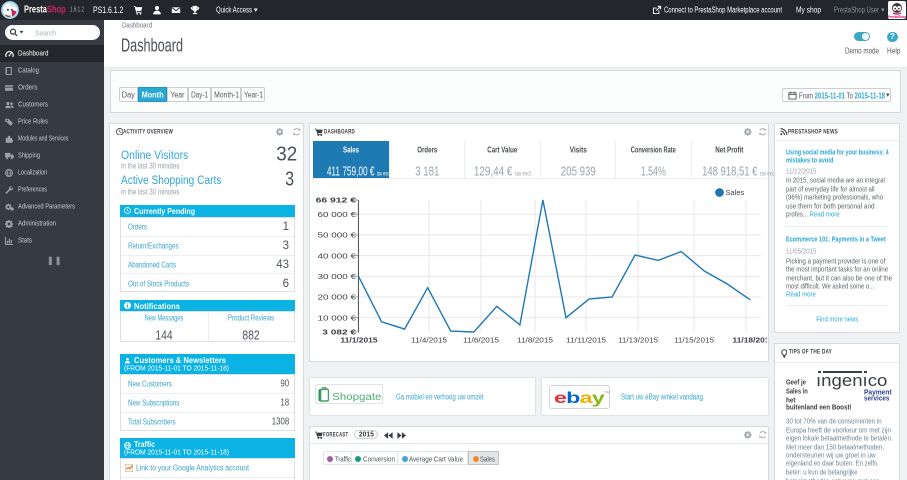 The height and width of the screenshot is (480, 907). I want to click on svg-text: 11/15/2015, so click(694, 340).